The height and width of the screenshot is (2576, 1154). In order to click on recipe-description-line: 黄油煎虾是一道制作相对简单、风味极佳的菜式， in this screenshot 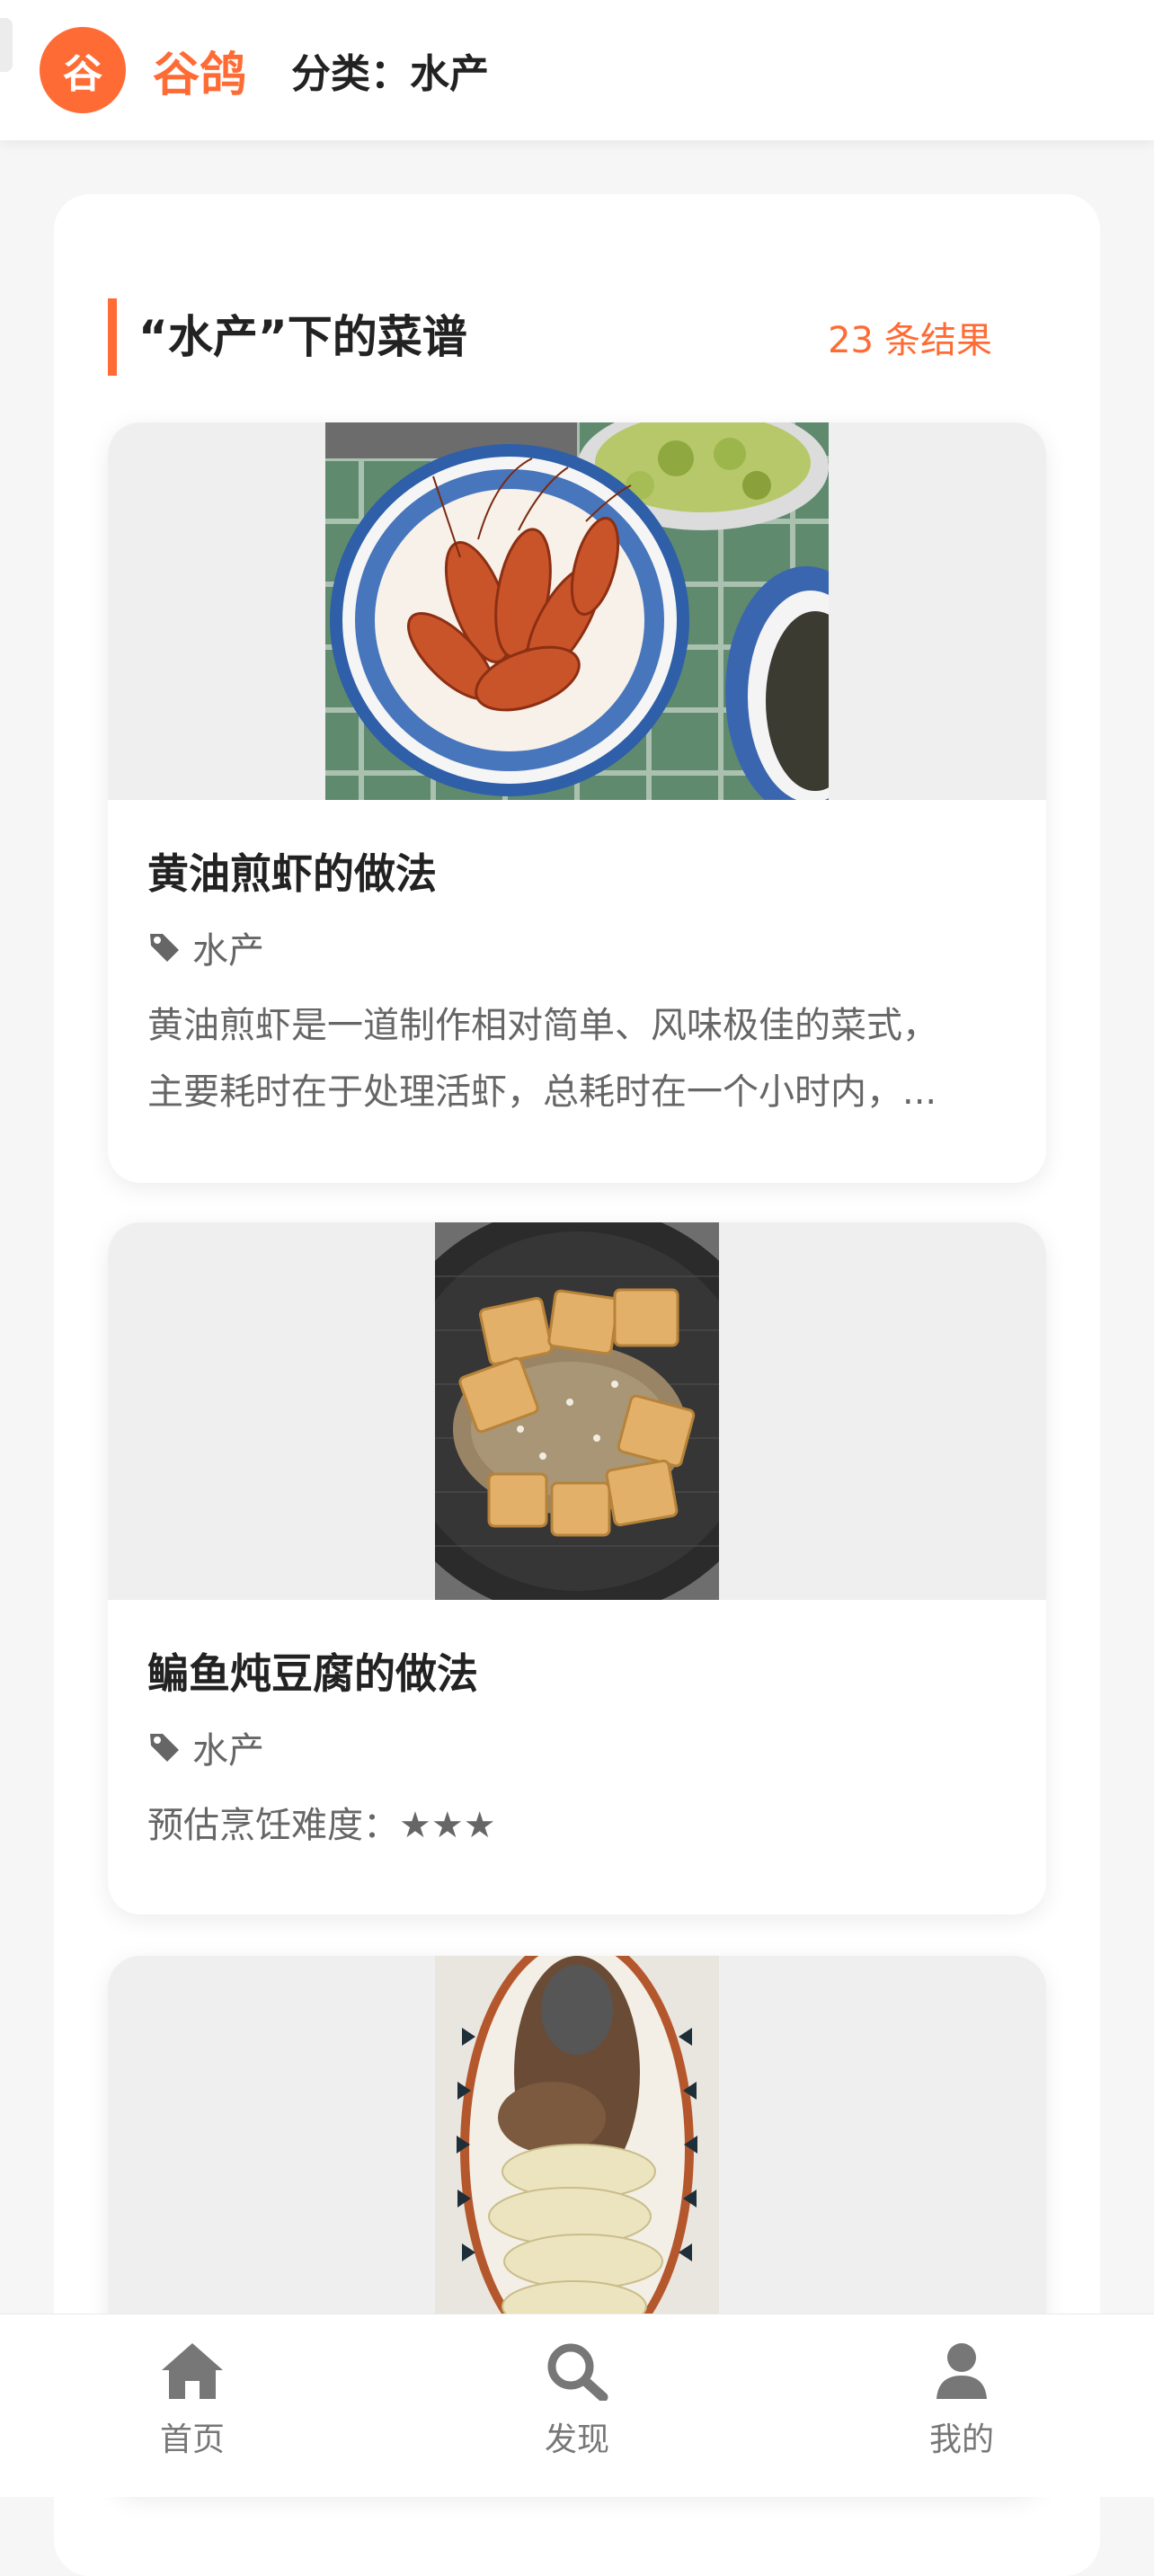, I will do `click(542, 1025)`.